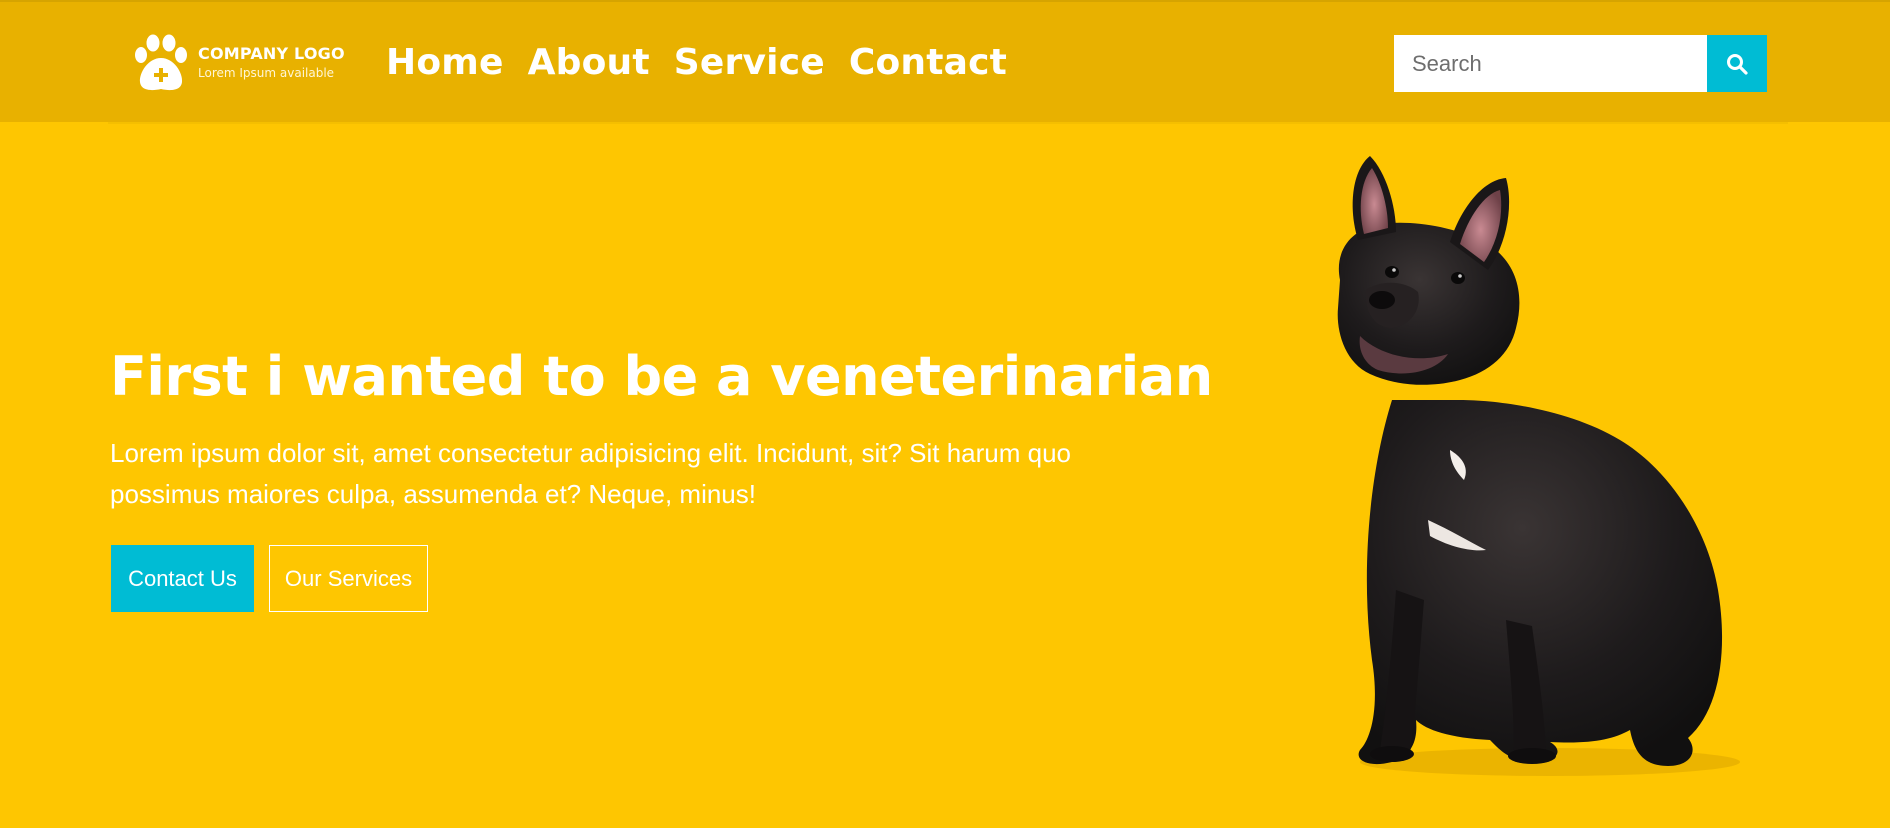 This screenshot has width=1890, height=828. Describe the element at coordinates (266, 73) in the screenshot. I see `logo-subtitle: Lorem Ipsum available` at that location.